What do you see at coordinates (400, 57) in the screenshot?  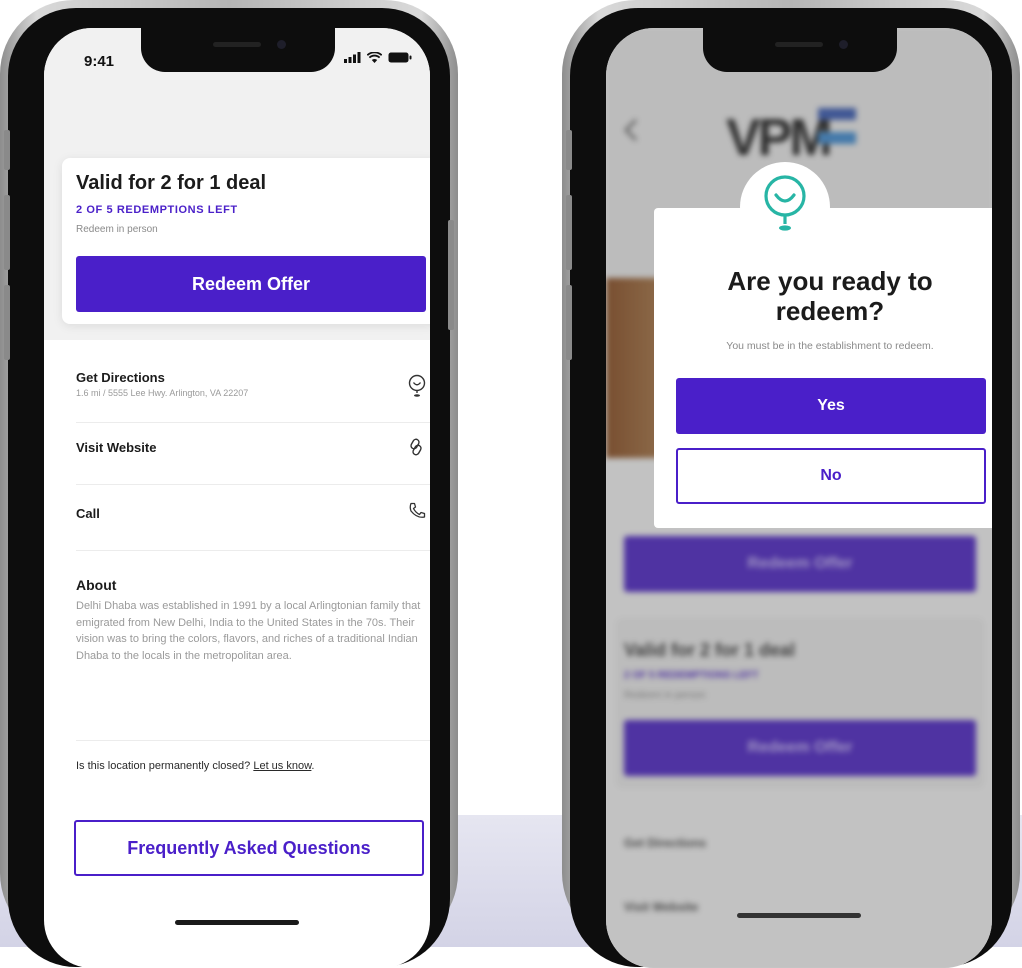 I see `battery-icon` at bounding box center [400, 57].